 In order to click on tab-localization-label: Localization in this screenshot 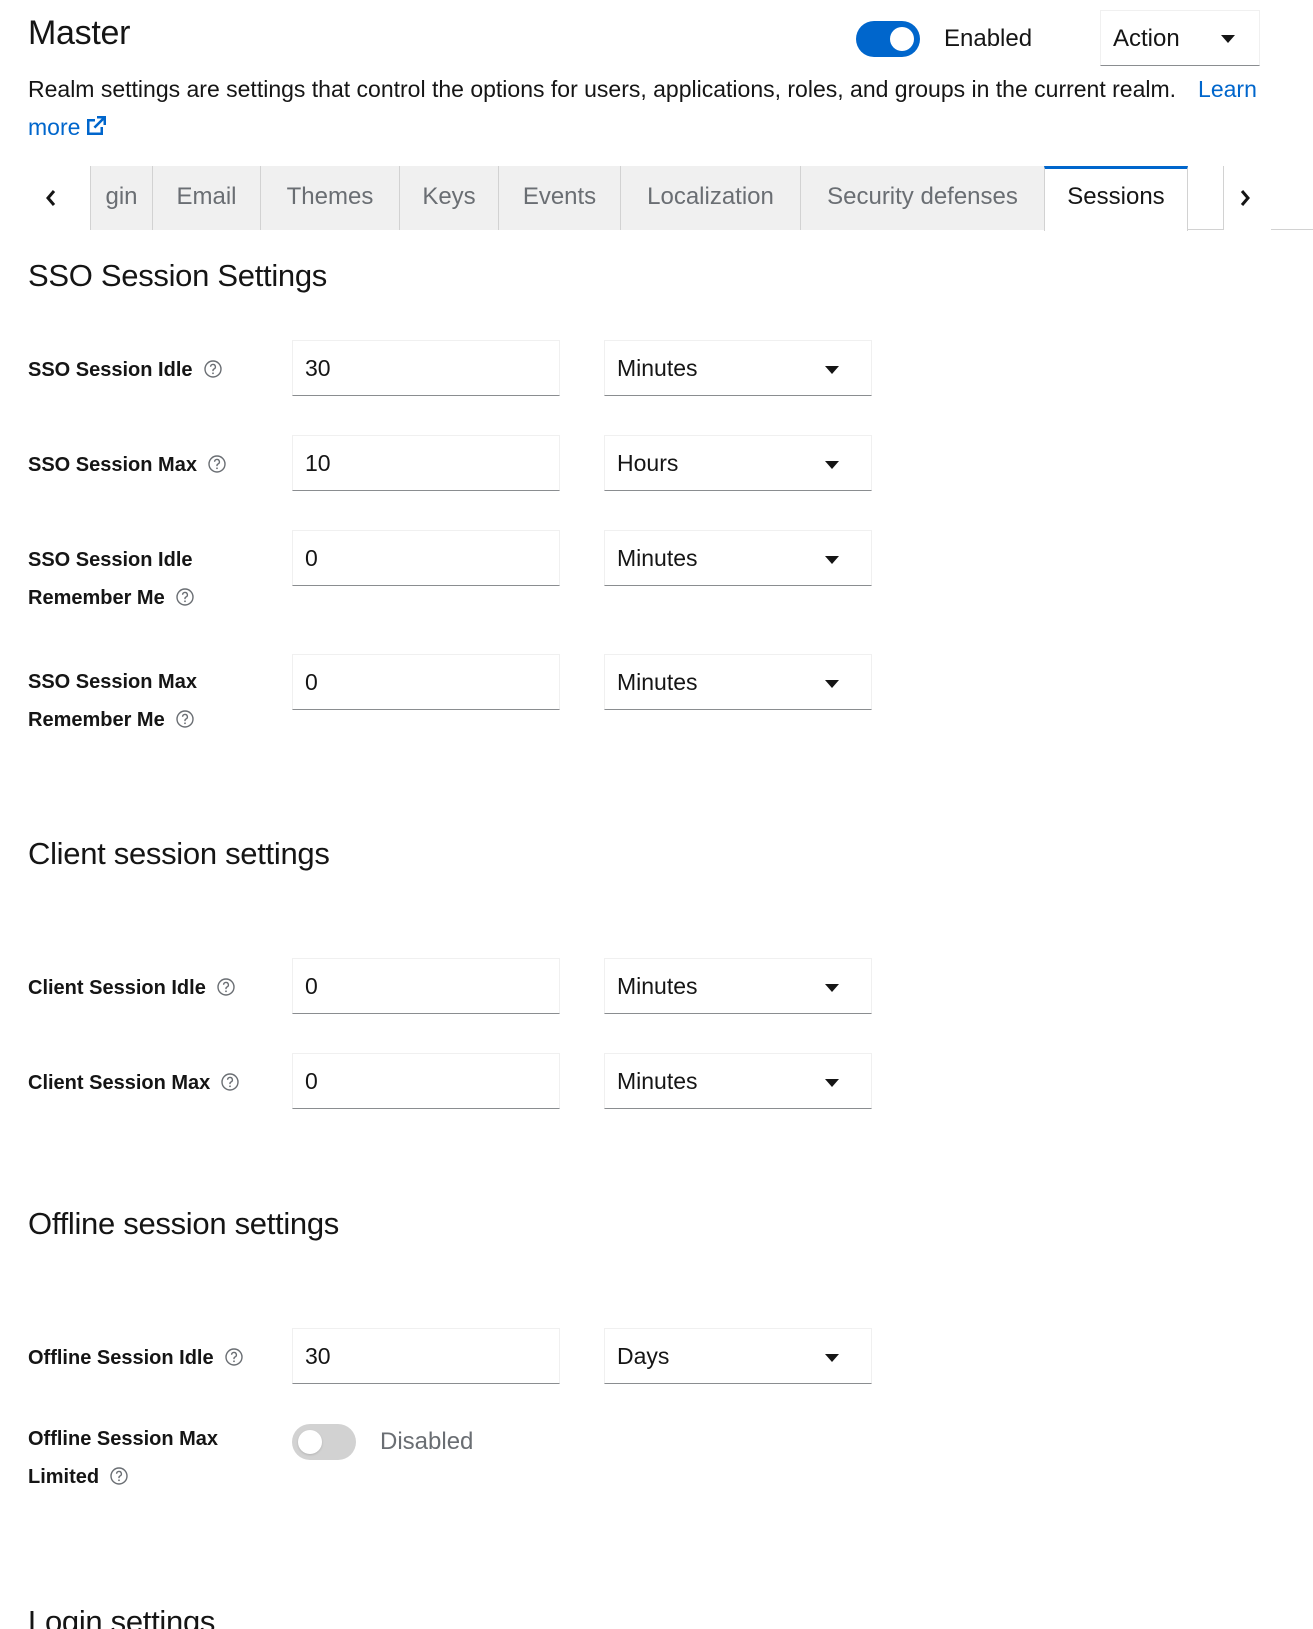, I will do `click(710, 196)`.